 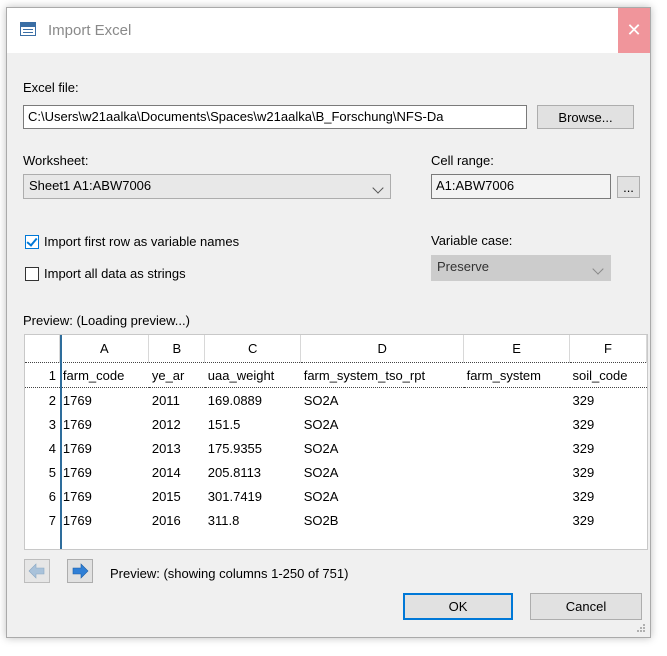 I want to click on table-row: 6 1769 2015 301.7419 SO2A 329, so click(x=336, y=496).